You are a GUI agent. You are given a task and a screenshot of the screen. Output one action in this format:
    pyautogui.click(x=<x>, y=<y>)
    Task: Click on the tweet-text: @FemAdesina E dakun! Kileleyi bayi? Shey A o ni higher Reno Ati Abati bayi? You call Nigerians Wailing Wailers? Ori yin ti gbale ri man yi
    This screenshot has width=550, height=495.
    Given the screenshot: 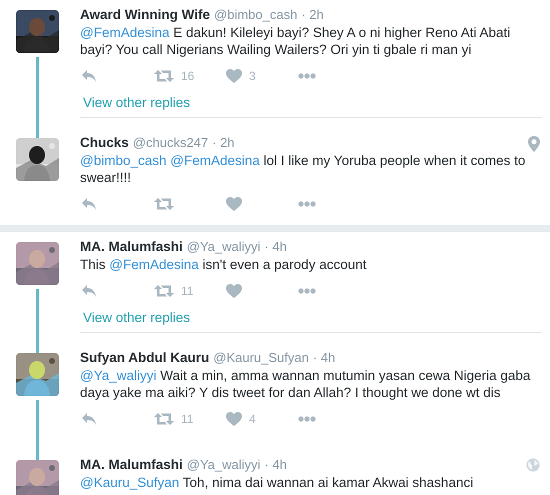 What is the action you would take?
    pyautogui.click(x=296, y=41)
    